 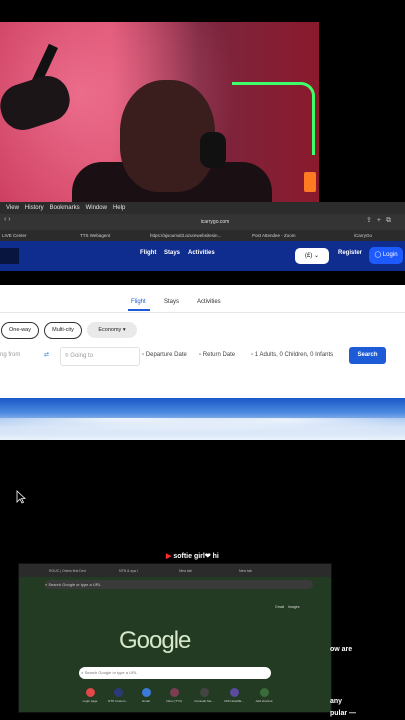 I want to click on travellers-field: ▫ 1 Adults, 0 Children, 0 Infants, so click(x=297, y=355).